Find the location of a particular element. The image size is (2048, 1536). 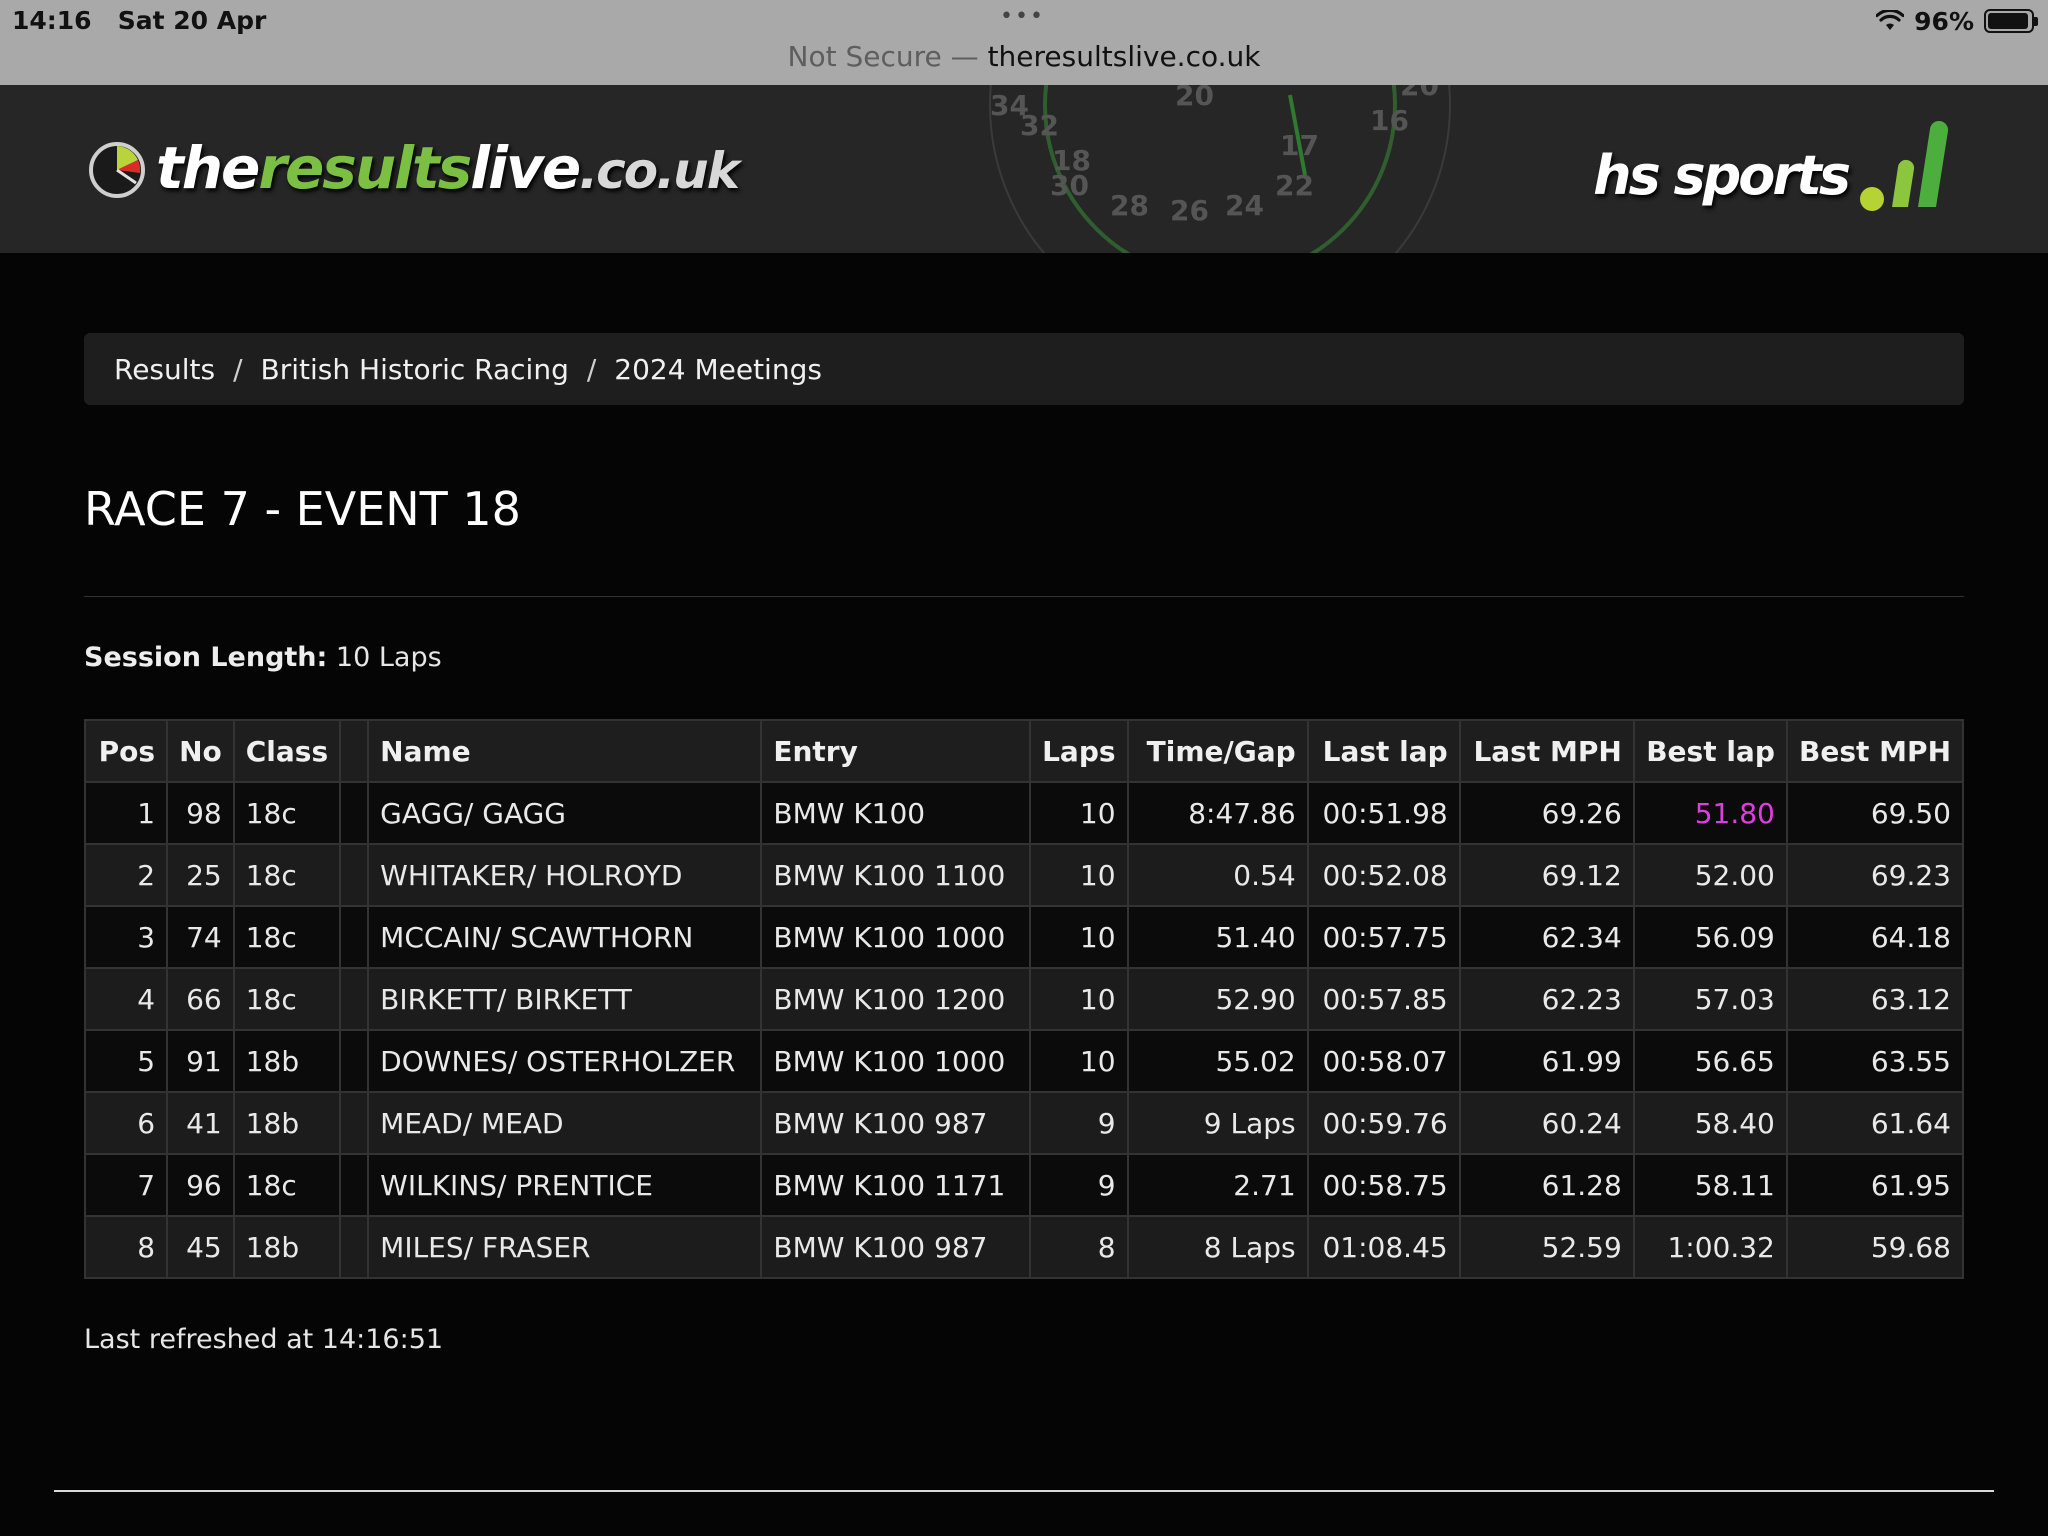

breadcrumb-results: Results is located at coordinates (164, 369).